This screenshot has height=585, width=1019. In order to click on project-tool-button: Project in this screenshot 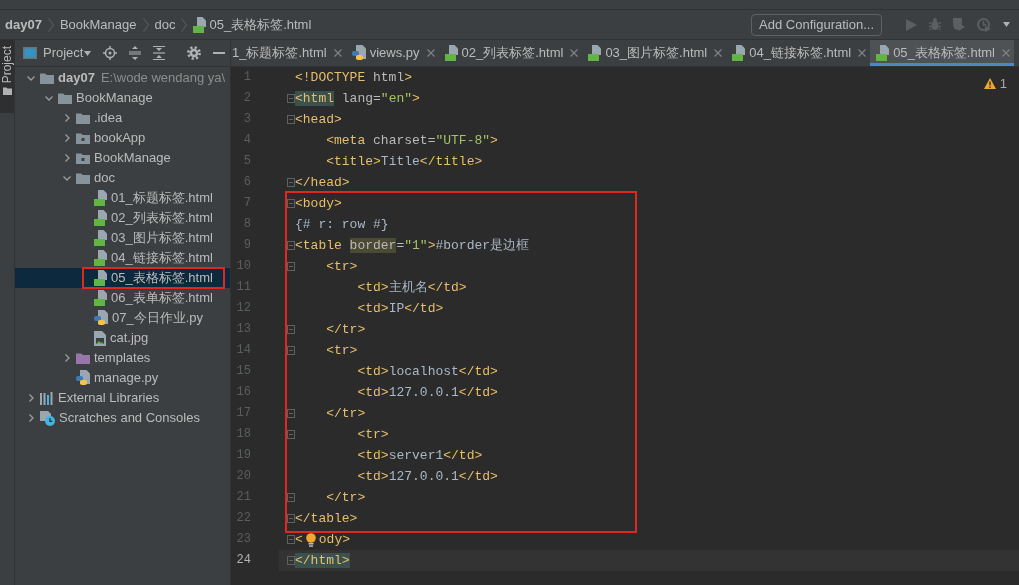, I will do `click(7, 76)`.